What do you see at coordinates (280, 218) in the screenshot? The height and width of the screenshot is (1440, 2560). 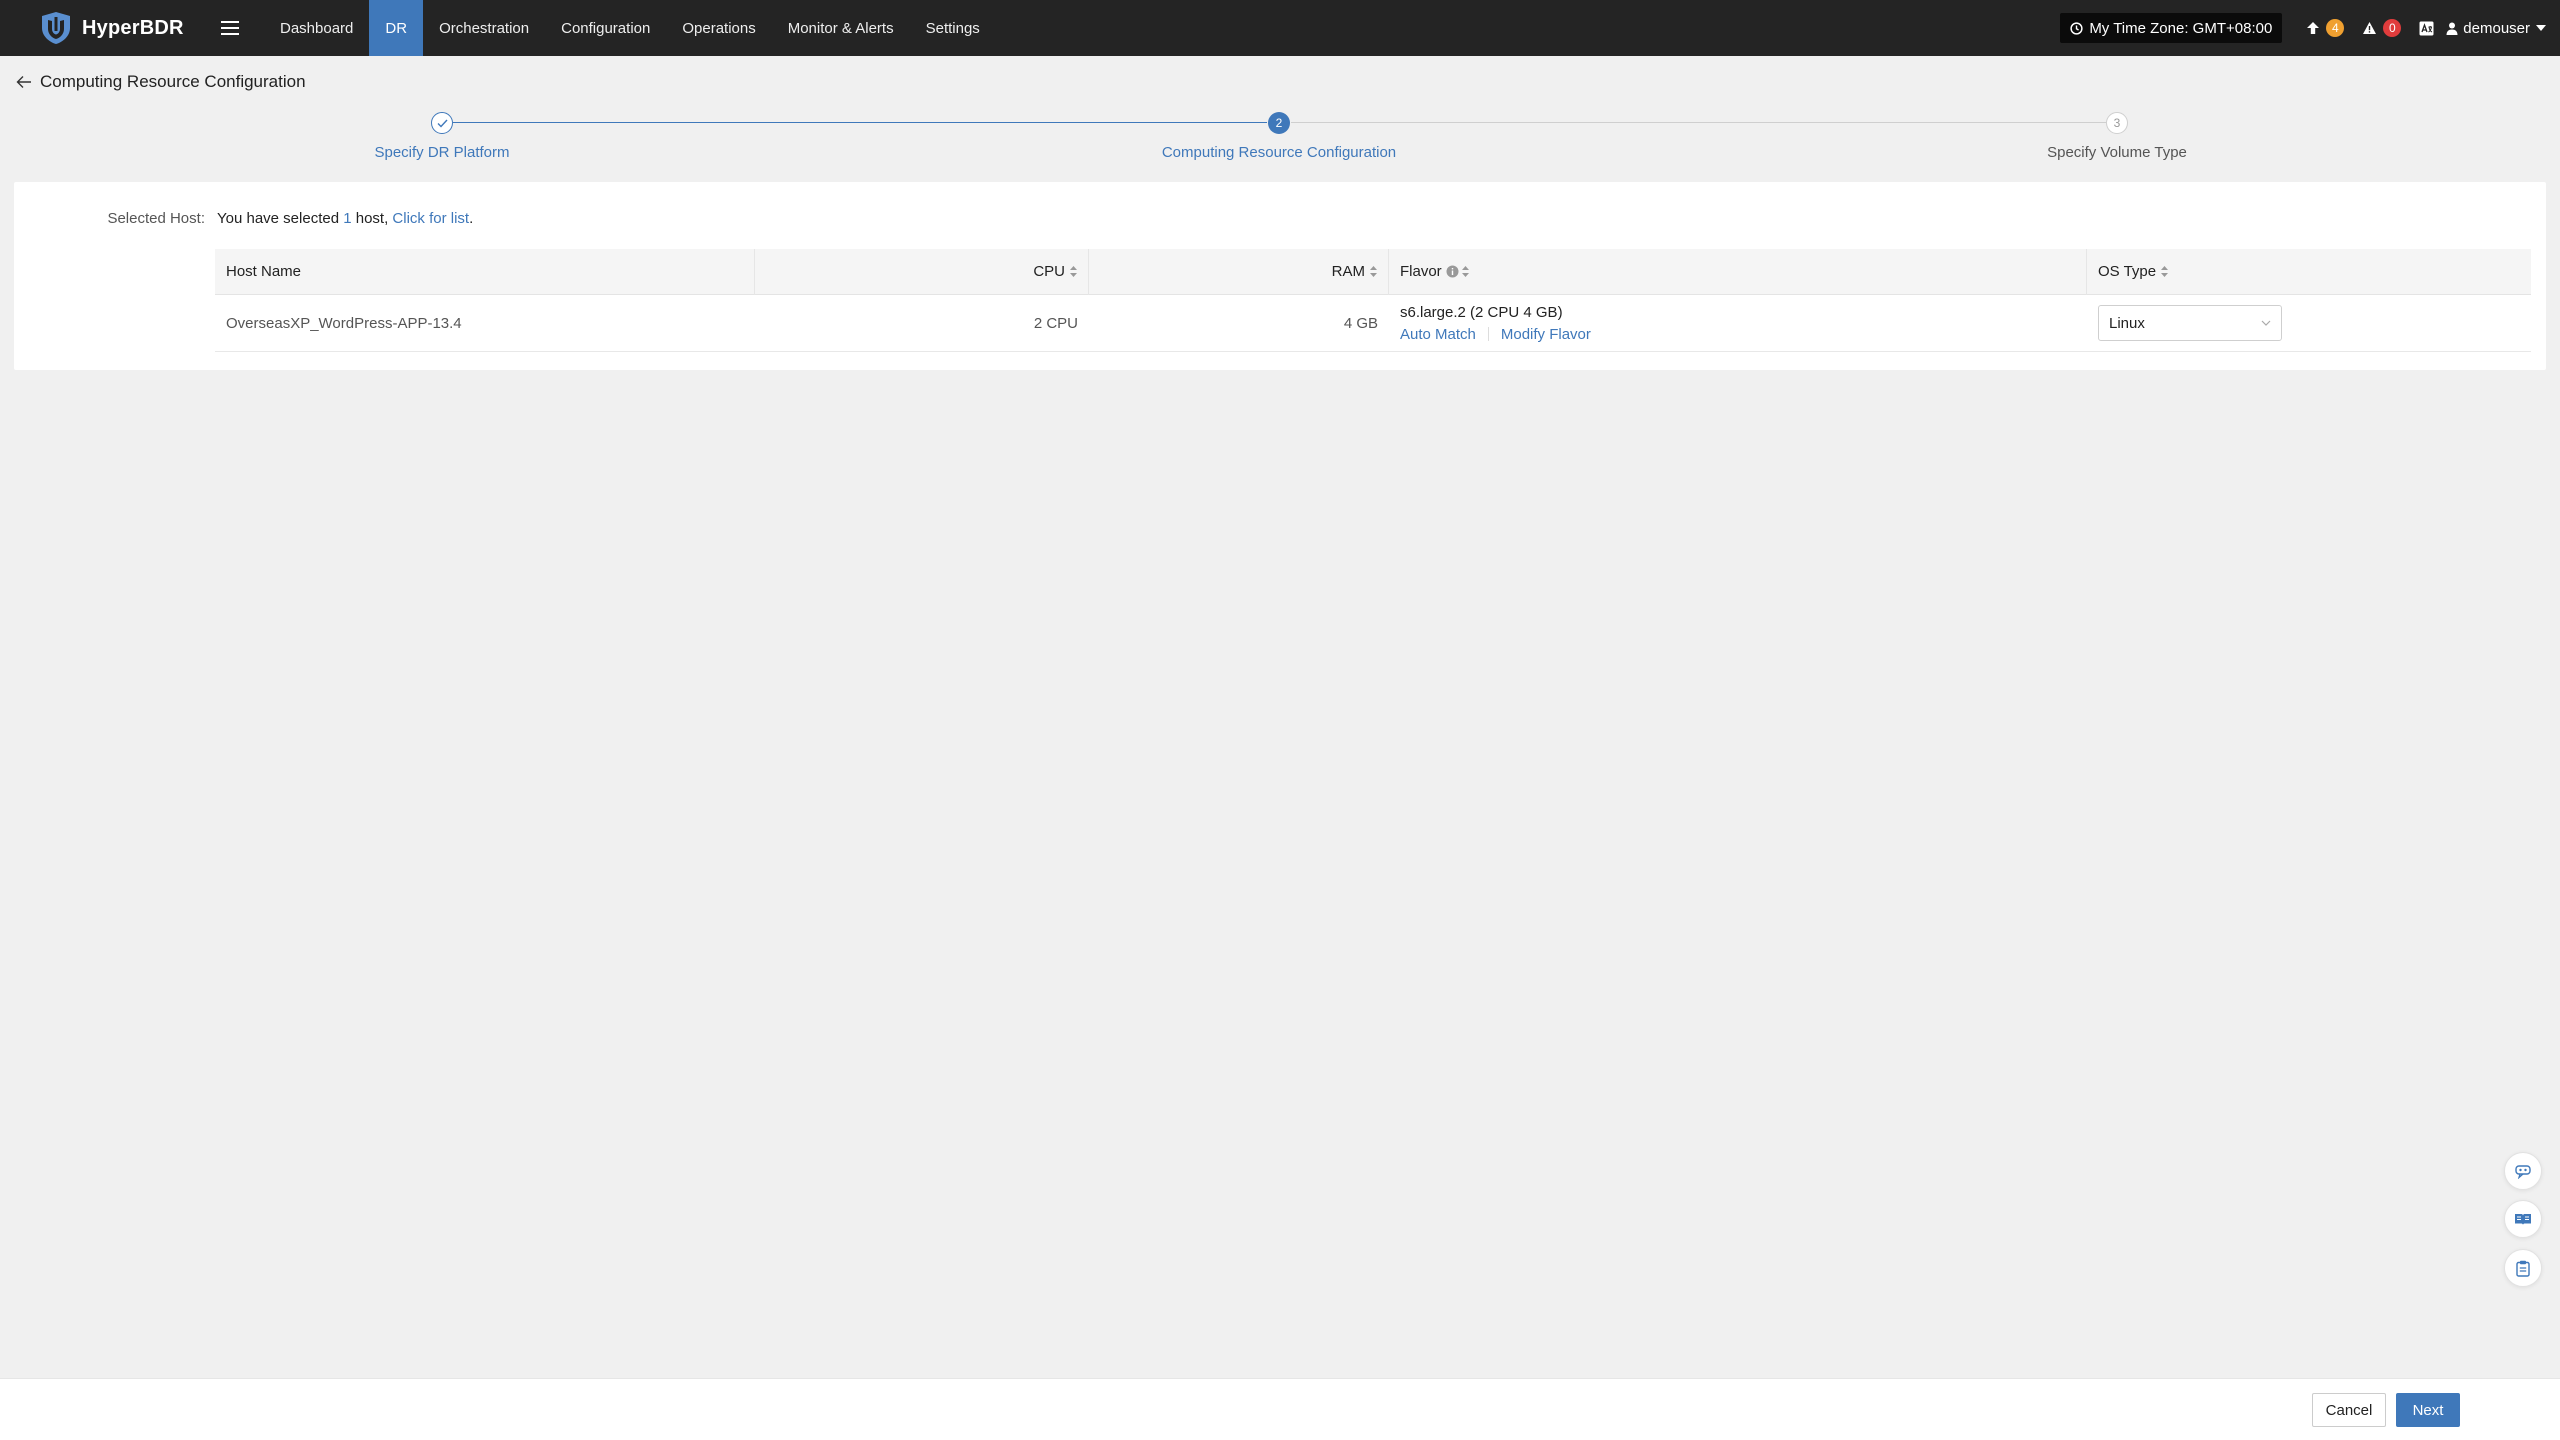 I see `selected-host-prefix: You have selected` at bounding box center [280, 218].